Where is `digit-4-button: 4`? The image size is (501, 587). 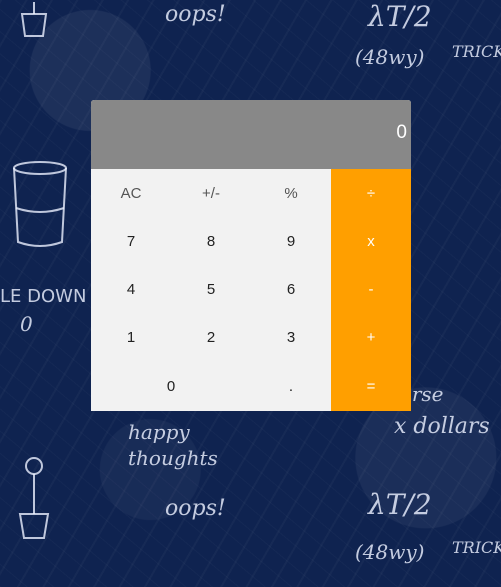 digit-4-button: 4 is located at coordinates (131, 289).